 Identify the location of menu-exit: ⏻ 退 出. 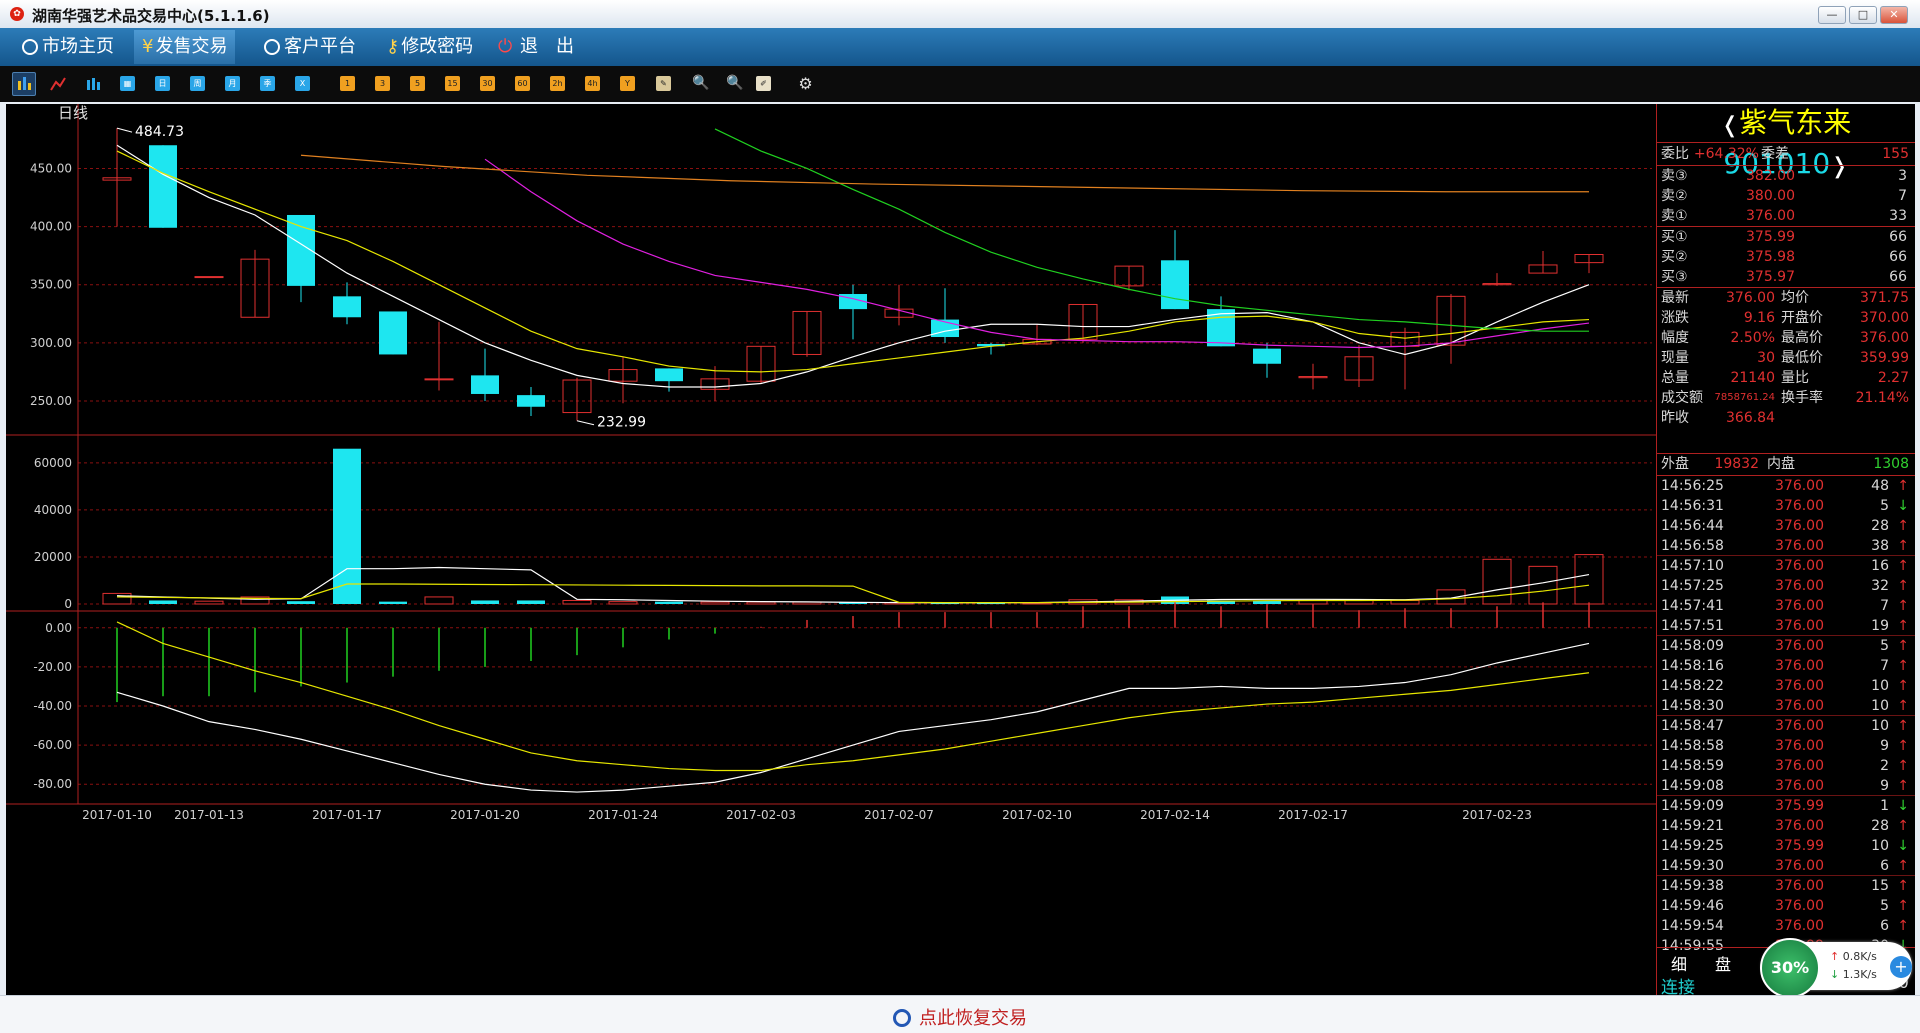
(553, 47).